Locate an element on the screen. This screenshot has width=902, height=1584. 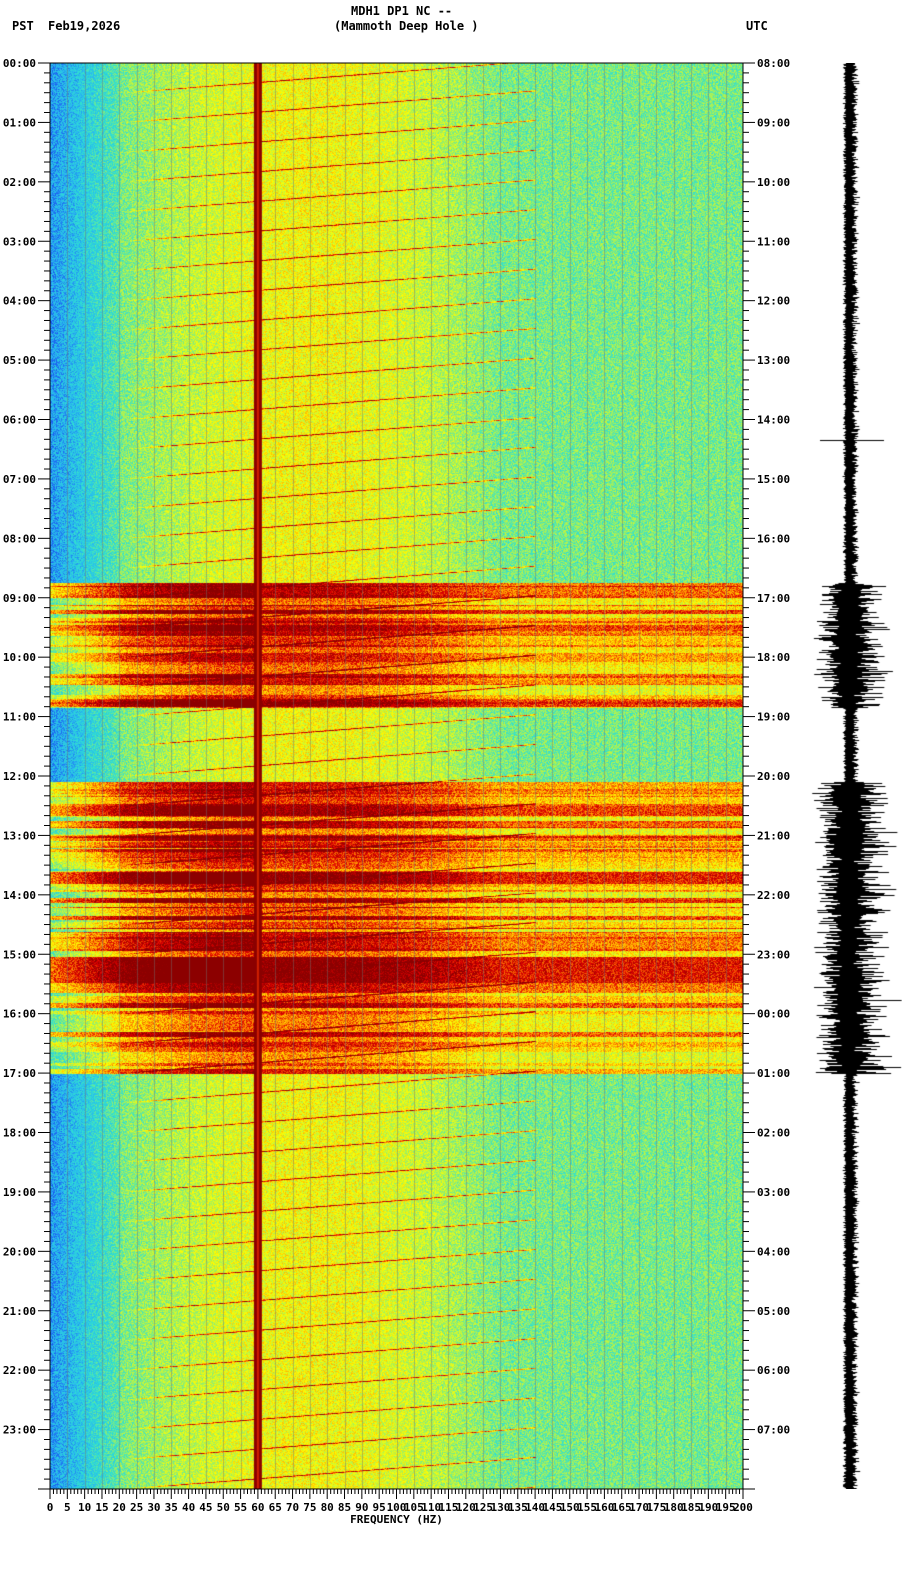
x-tick-label: 30 is located at coordinates (153, 1507).